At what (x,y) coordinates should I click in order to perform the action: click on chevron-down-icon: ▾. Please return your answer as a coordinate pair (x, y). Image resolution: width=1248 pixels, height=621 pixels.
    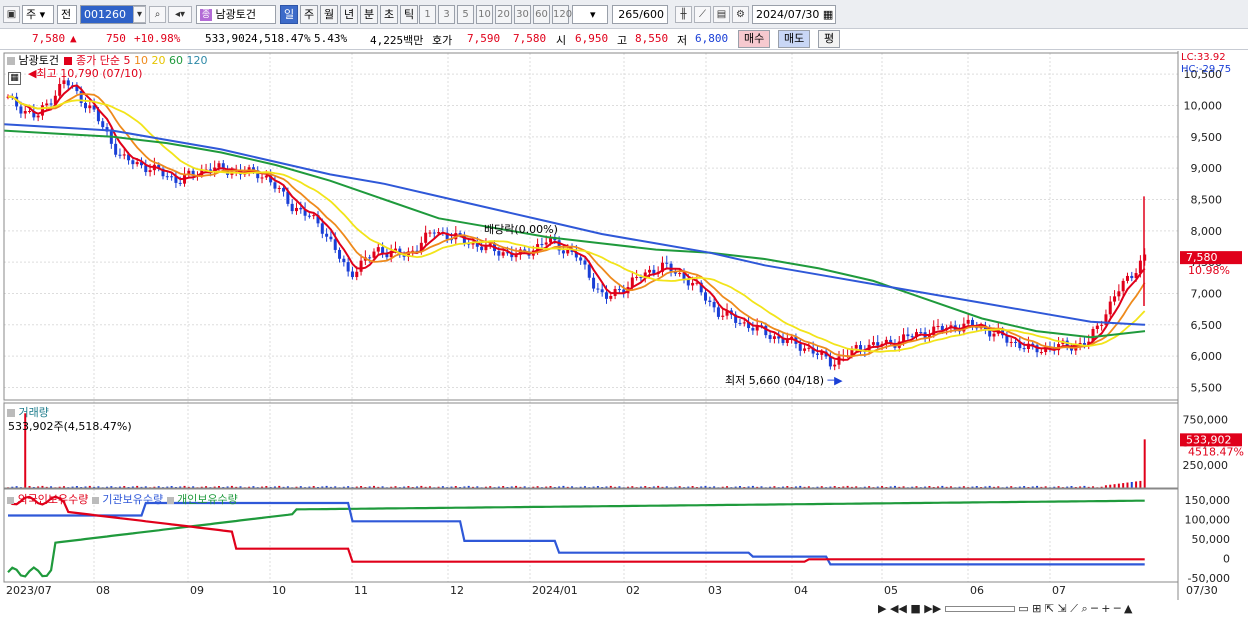
    Looking at the image, I should click on (139, 14).